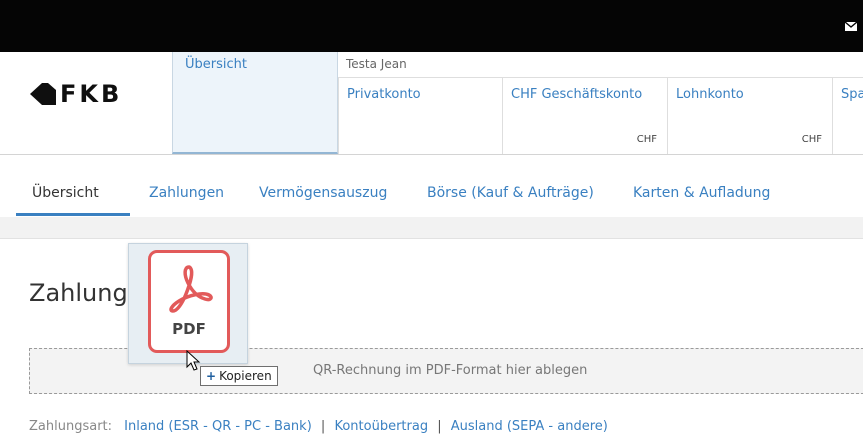 The image size is (863, 437). Describe the element at coordinates (431, 228) in the screenshot. I see `content-separator` at that location.